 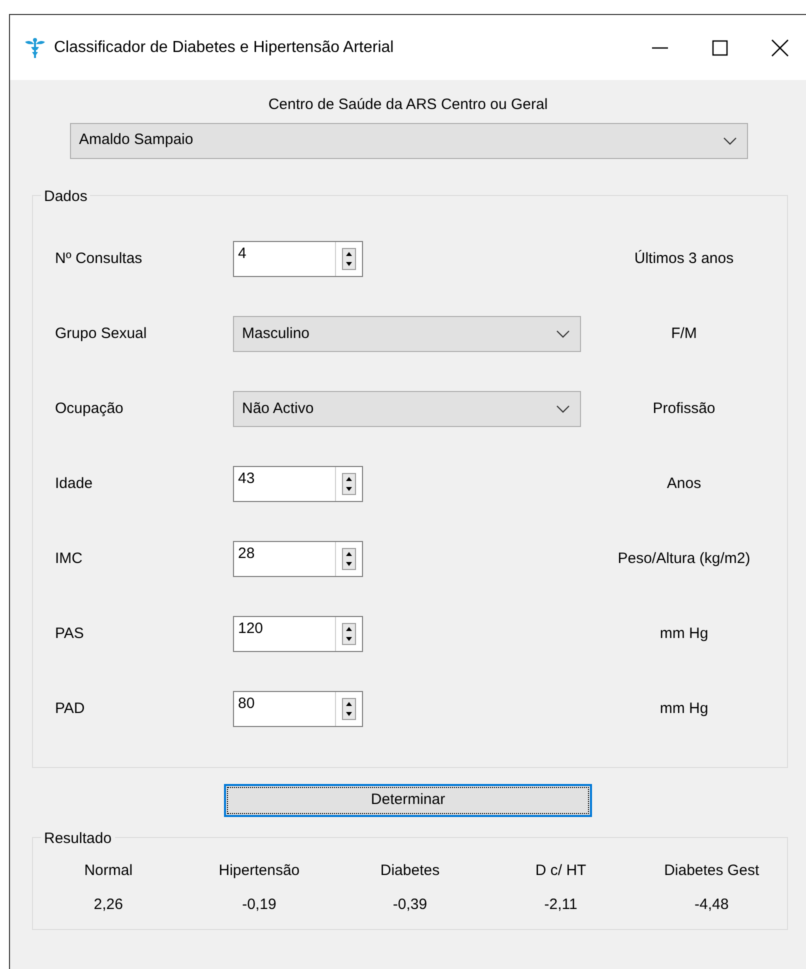 What do you see at coordinates (108, 870) in the screenshot?
I see `result-label: Normal` at bounding box center [108, 870].